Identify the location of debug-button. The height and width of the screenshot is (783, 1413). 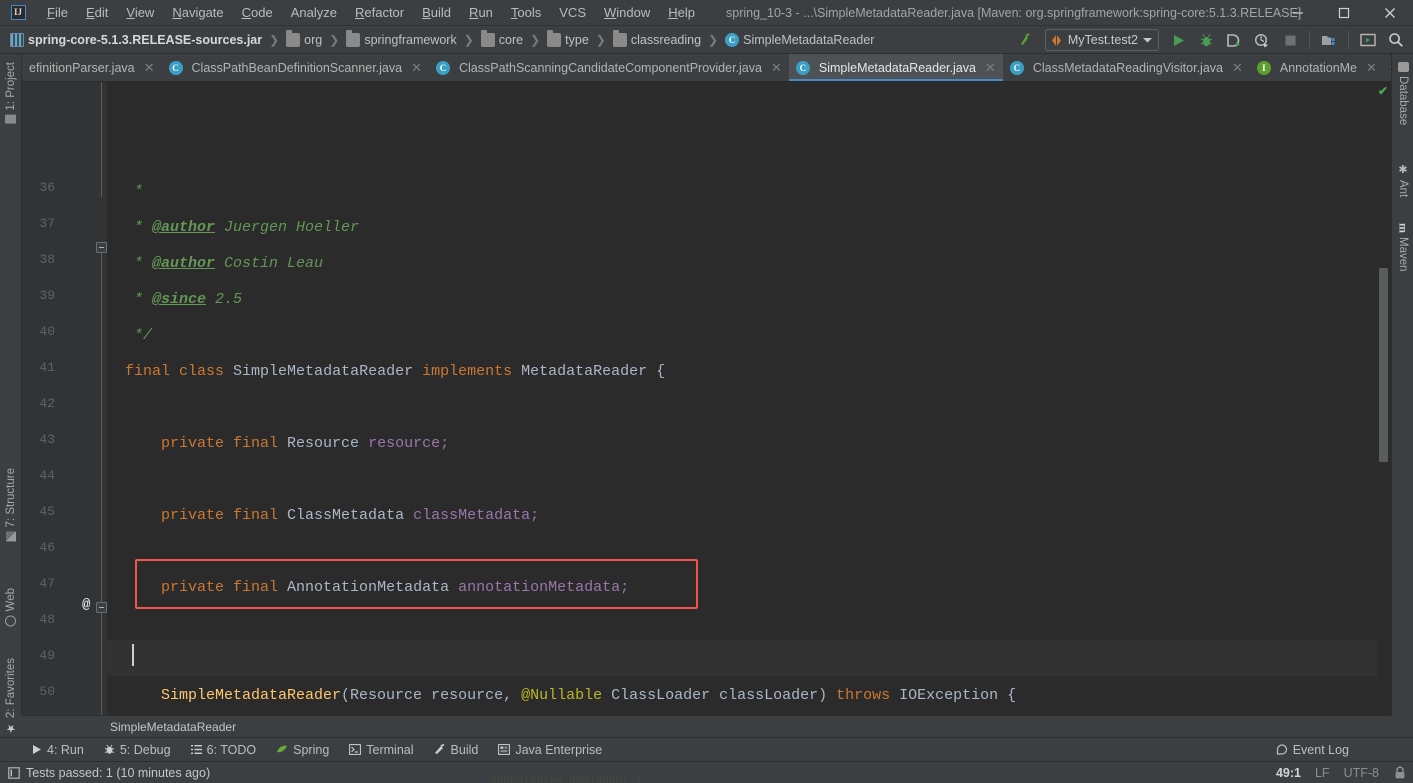
(1206, 40).